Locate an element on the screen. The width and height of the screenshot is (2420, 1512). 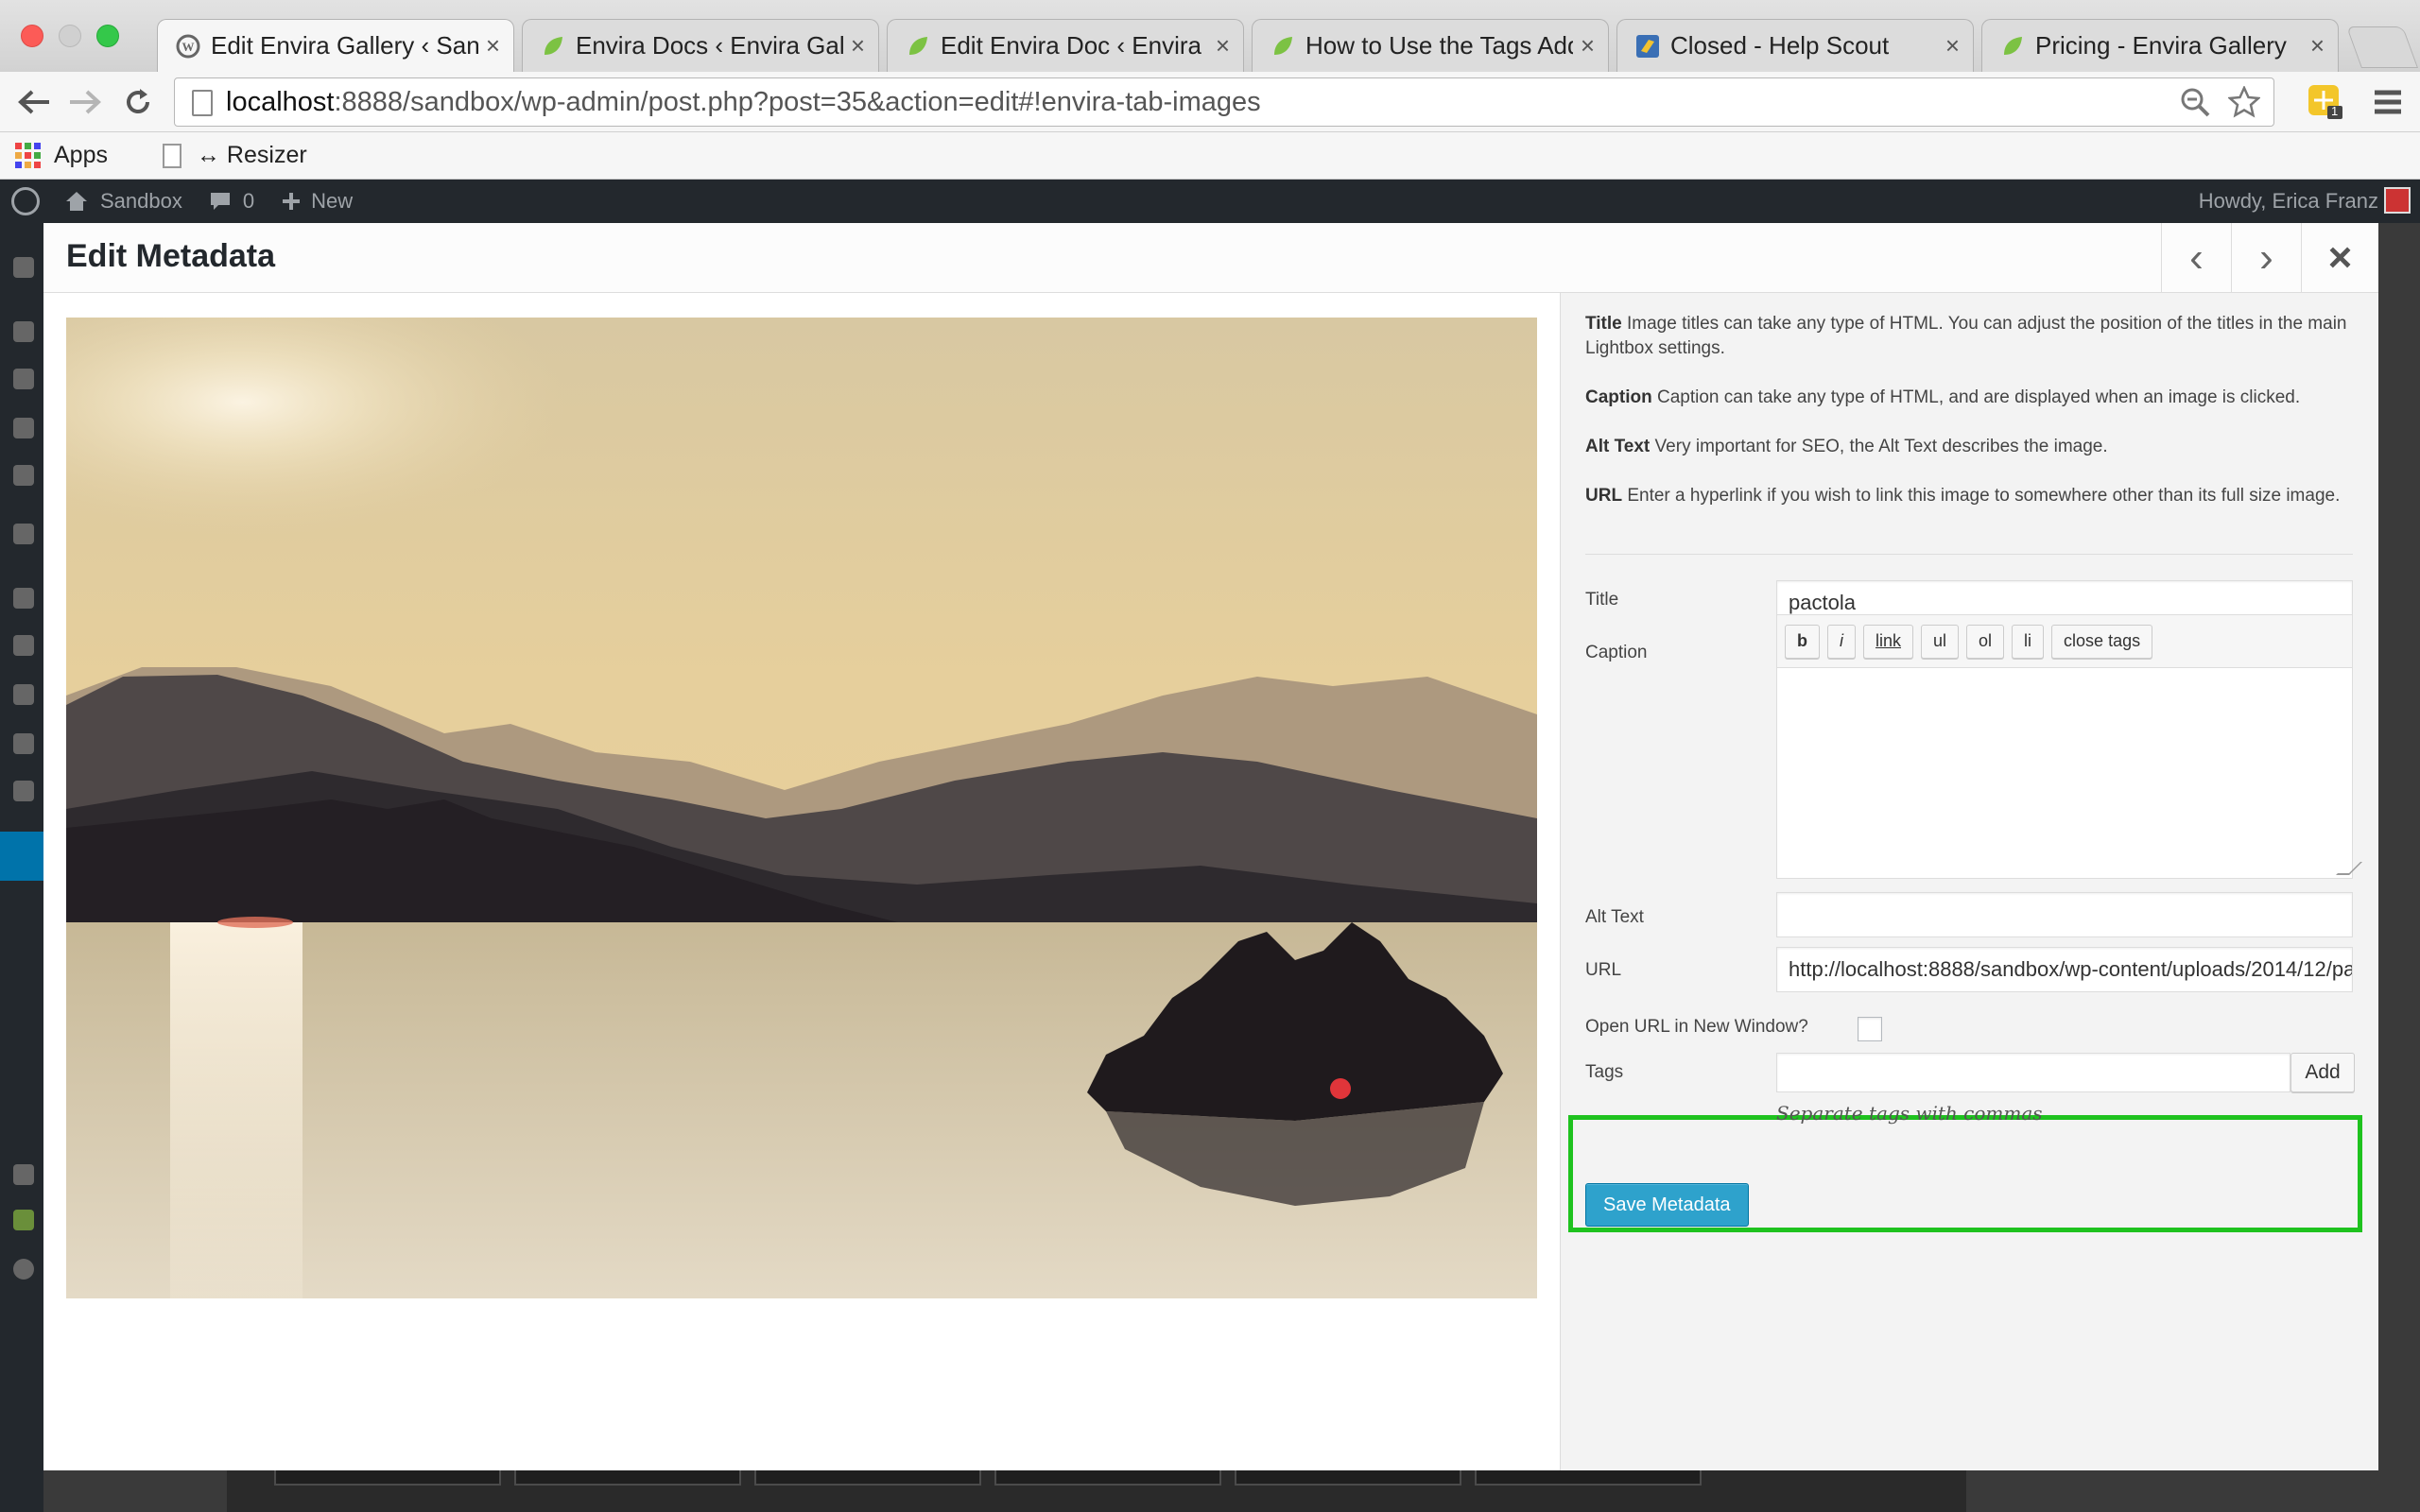
url-host: localhost is located at coordinates (280, 101).